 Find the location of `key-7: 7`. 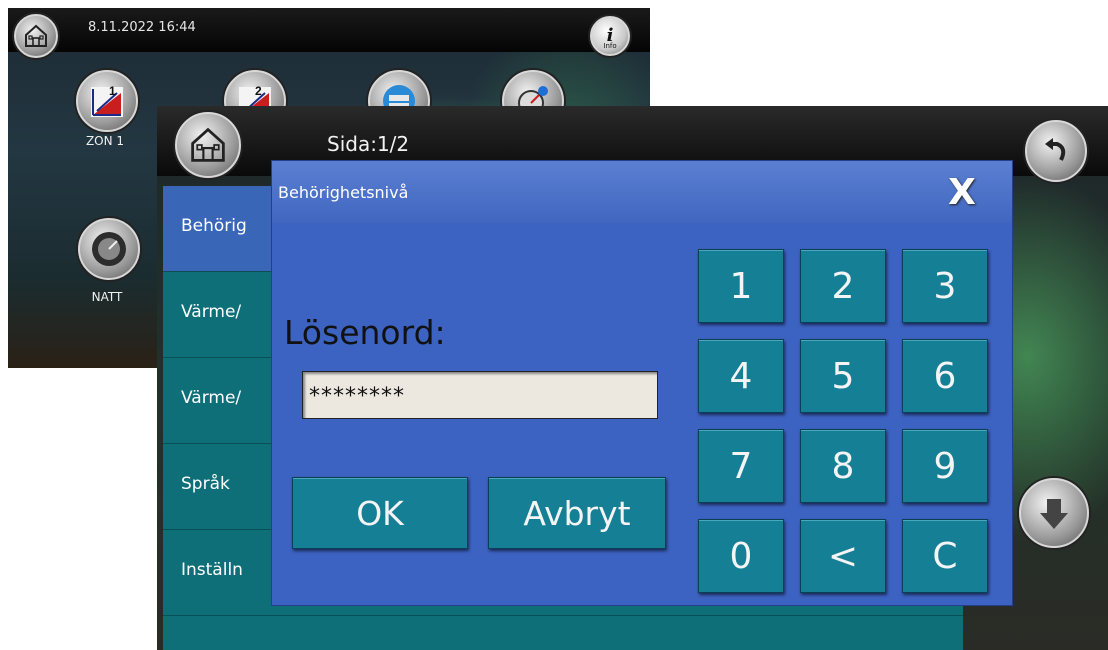

key-7: 7 is located at coordinates (741, 466).